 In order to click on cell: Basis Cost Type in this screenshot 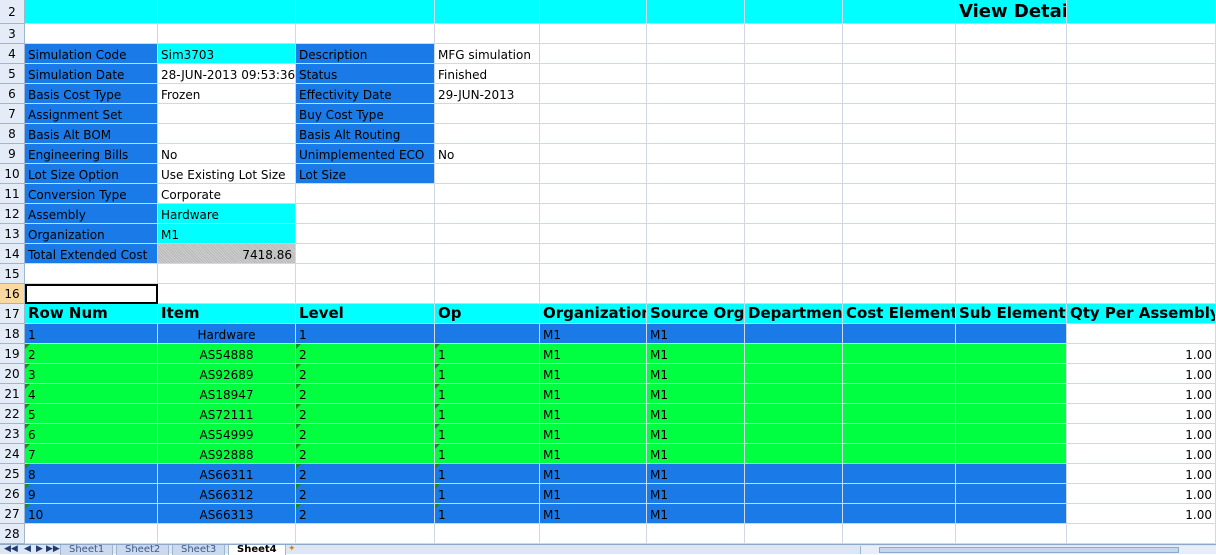, I will do `click(91, 94)`.